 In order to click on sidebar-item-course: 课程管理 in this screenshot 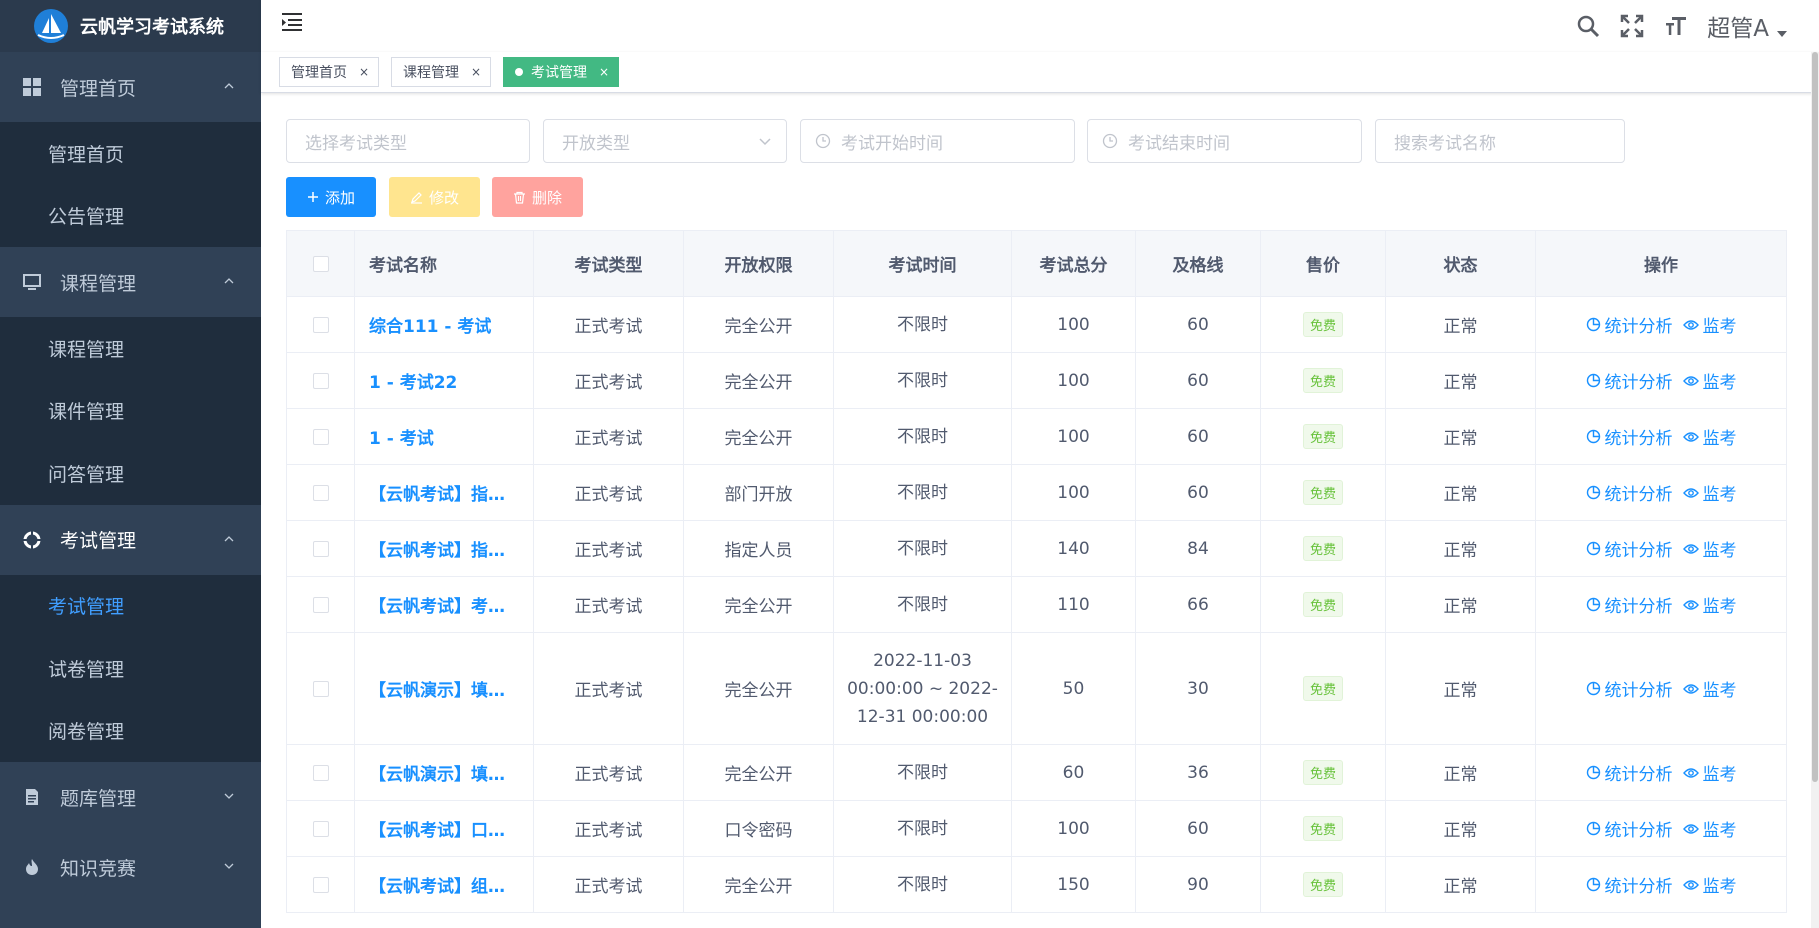, I will do `click(130, 348)`.